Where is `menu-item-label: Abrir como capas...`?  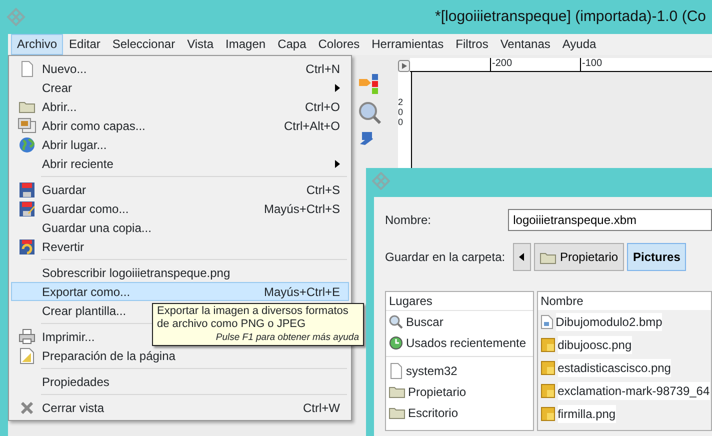
menu-item-label: Abrir como capas... is located at coordinates (94, 126).